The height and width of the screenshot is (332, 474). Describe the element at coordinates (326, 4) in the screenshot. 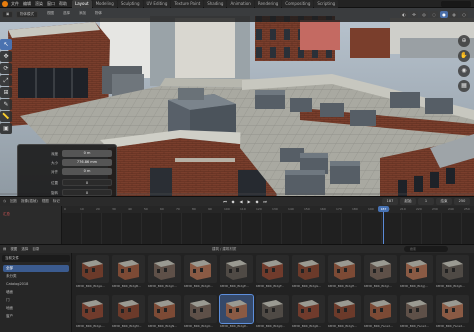

I see `tab-scripting: Scripting` at that location.